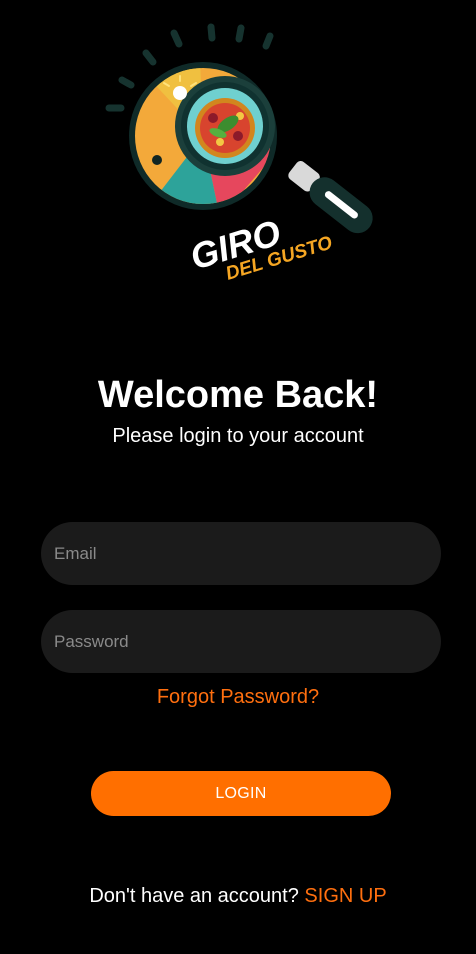 The width and height of the screenshot is (476, 954). I want to click on page-title: Welcome Back!, so click(238, 395).